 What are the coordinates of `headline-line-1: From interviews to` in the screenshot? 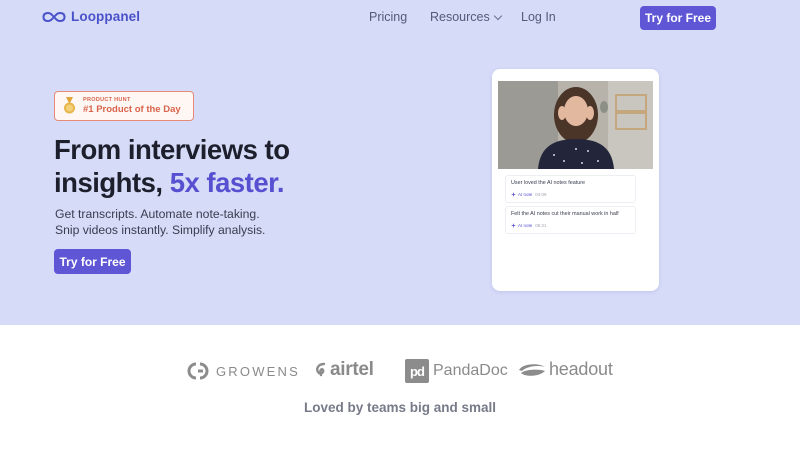 It's located at (172, 149).